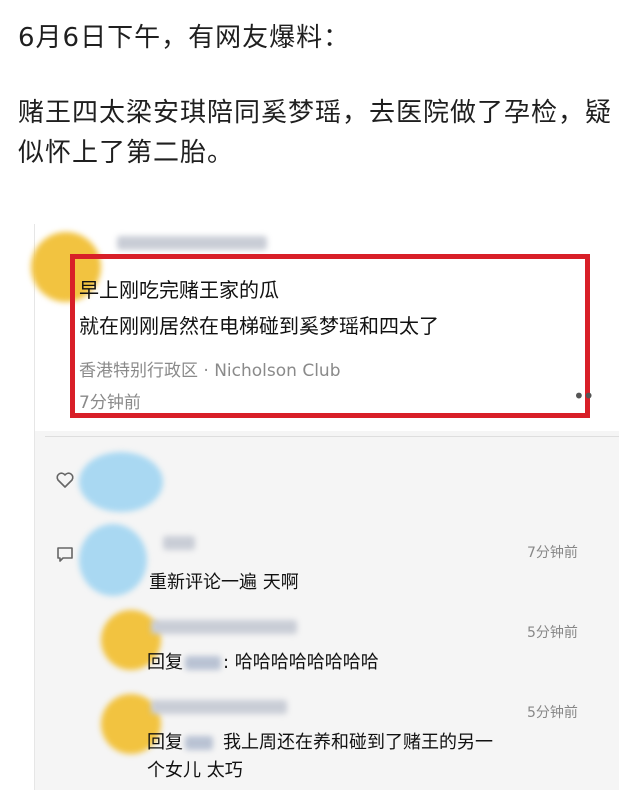 Image resolution: width=641 pixels, height=790 pixels. Describe the element at coordinates (210, 368) in the screenshot. I see `post-location: 香港特别行政区 · Nicholson Club` at that location.